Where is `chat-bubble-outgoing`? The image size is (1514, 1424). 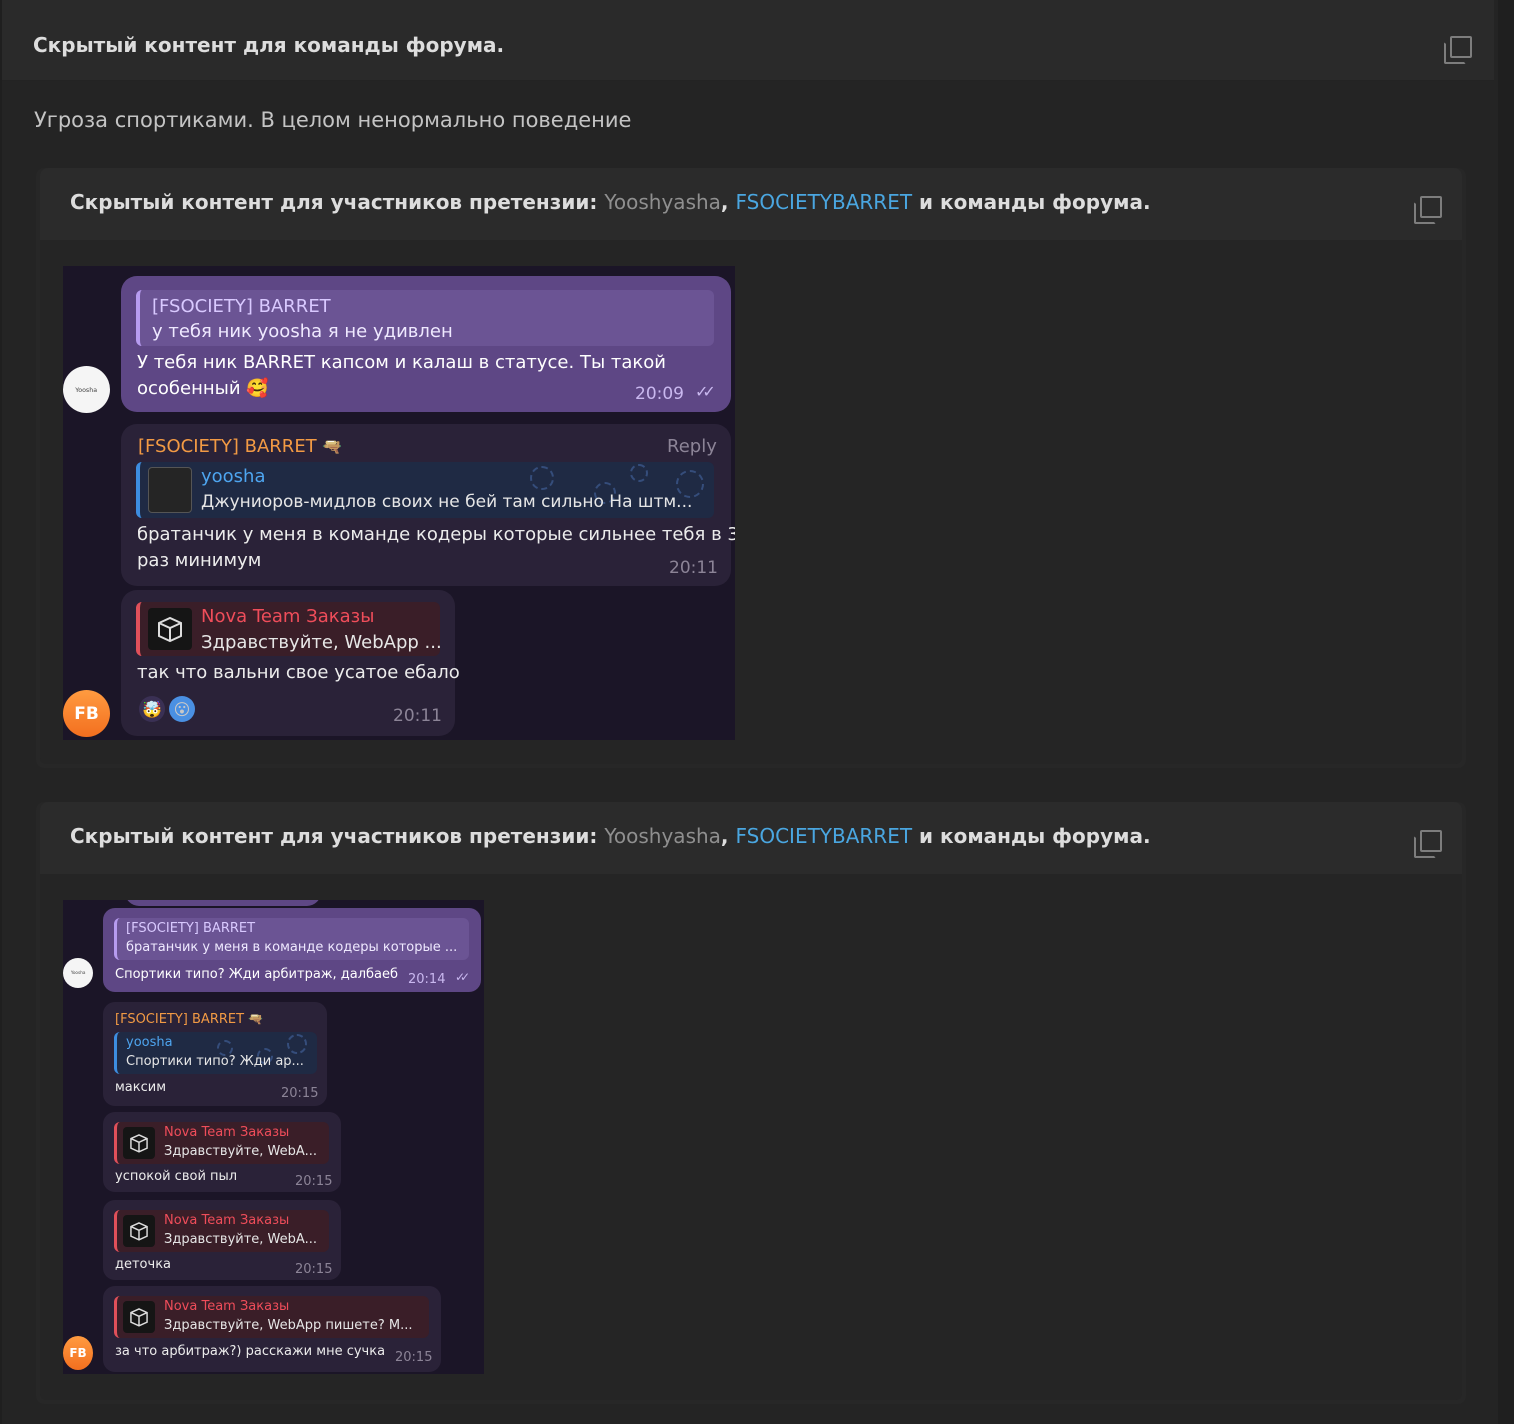
chat-bubble-outgoing is located at coordinates (223, 903).